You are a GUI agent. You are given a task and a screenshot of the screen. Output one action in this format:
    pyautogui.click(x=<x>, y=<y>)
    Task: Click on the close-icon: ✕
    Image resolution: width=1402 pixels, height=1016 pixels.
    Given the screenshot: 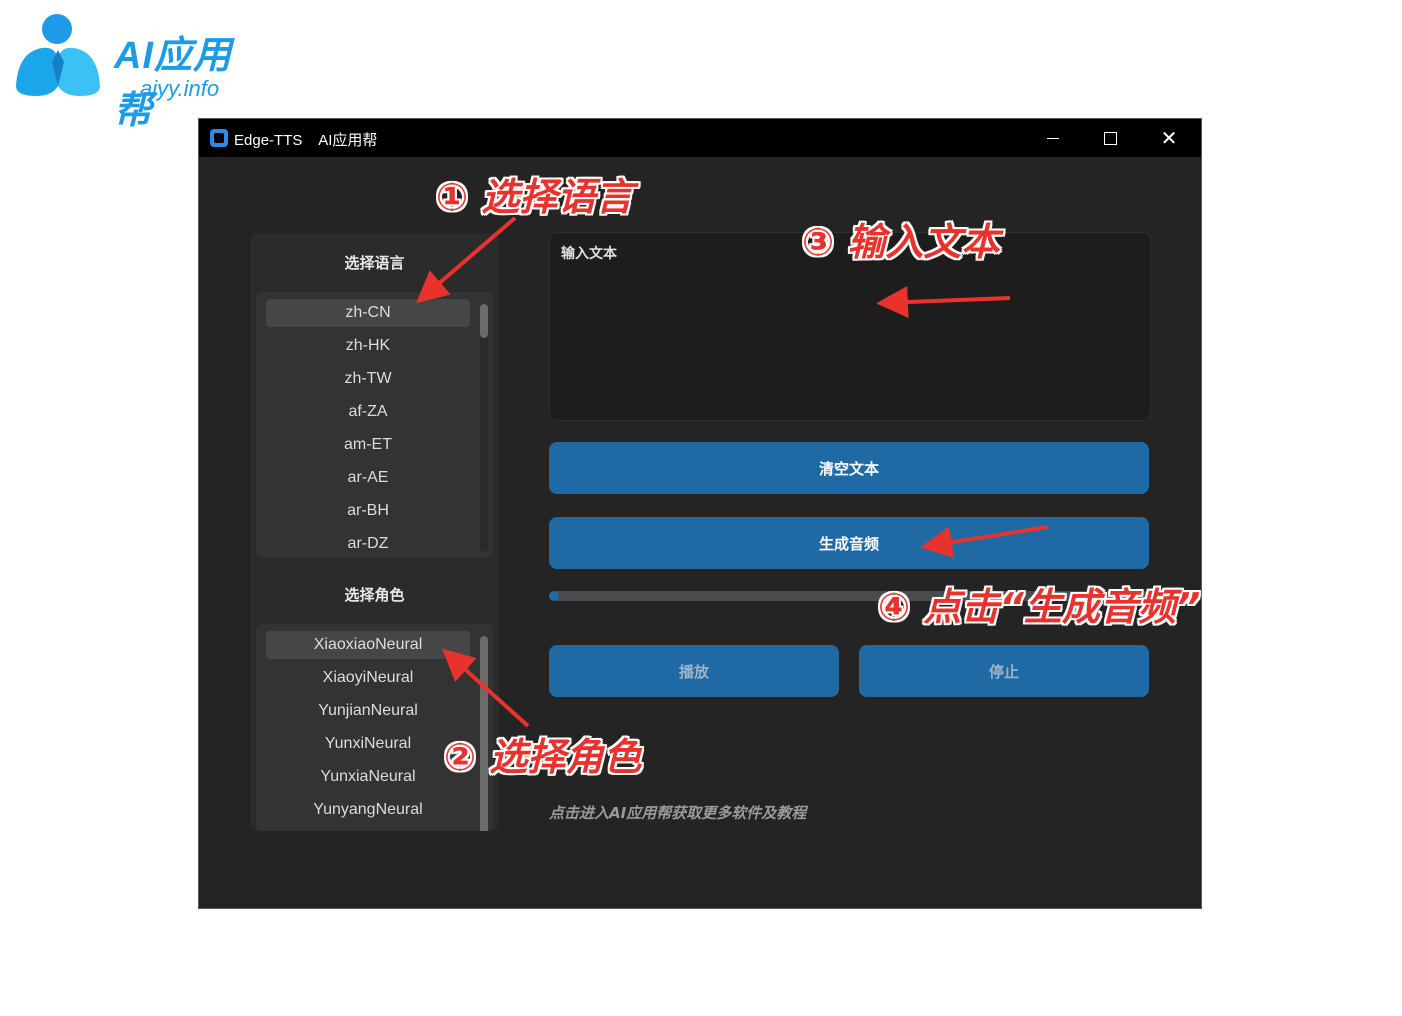 What is the action you would take?
    pyautogui.click(x=1169, y=138)
    